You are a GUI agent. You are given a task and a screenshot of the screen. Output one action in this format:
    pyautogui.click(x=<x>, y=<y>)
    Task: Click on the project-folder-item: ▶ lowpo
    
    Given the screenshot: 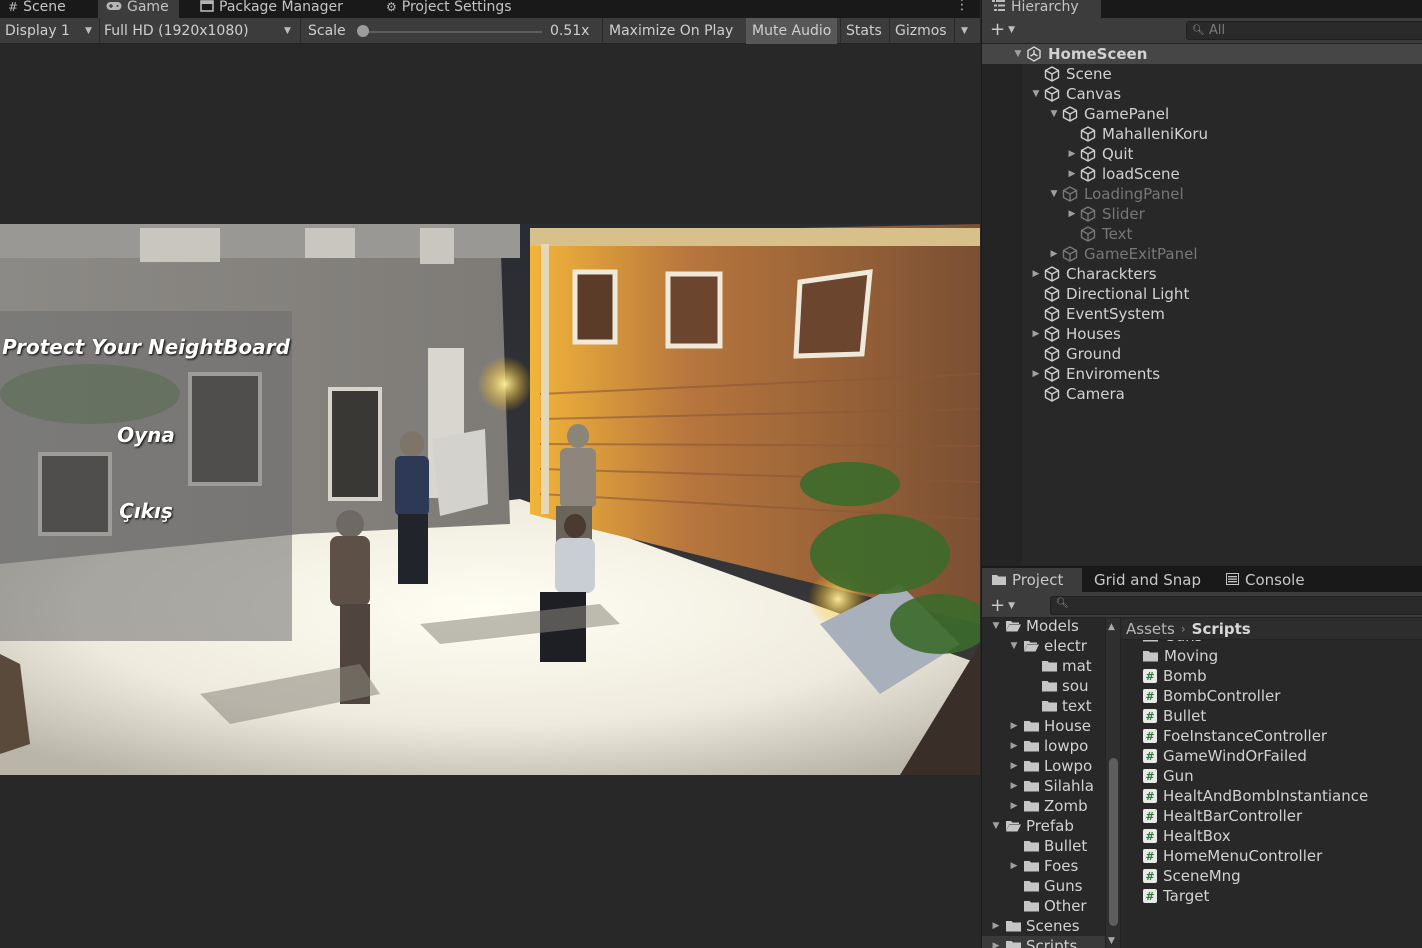 What is the action you would take?
    pyautogui.click(x=1043, y=746)
    